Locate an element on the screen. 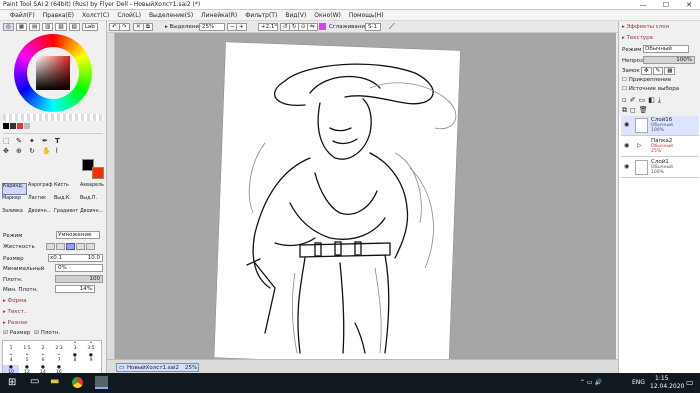 The width and height of the screenshot is (700, 393). brush-size-cell: • 3.5 is located at coordinates (91, 347).